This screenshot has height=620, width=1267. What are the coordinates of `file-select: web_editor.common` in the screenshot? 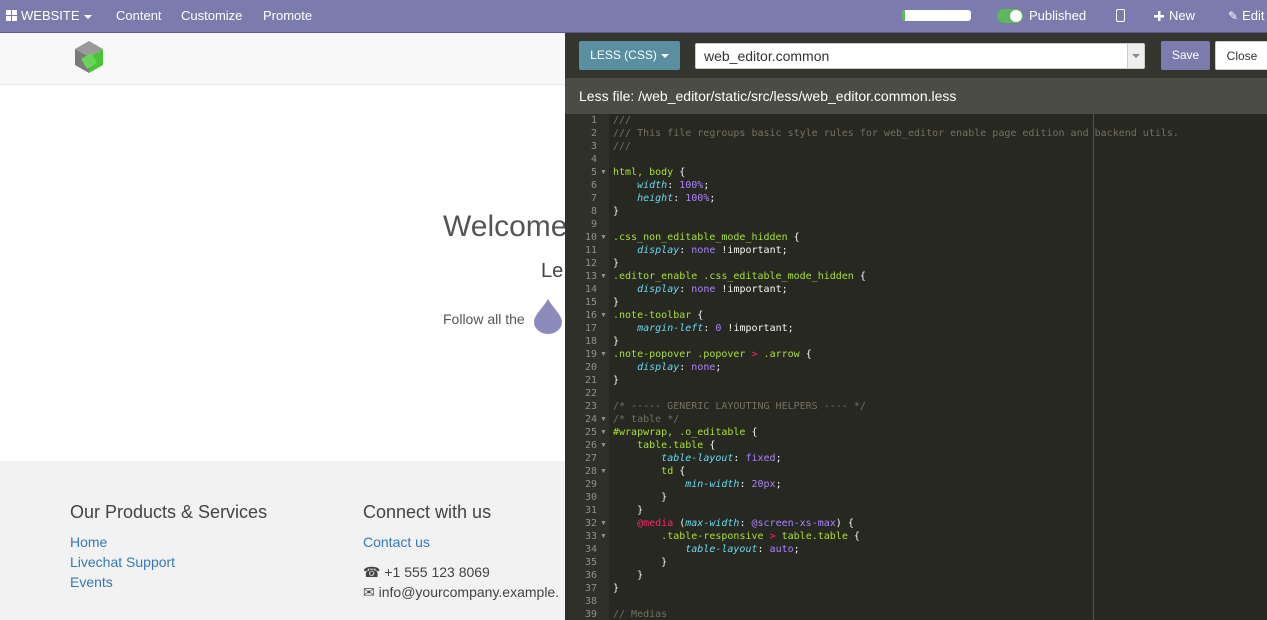 It's located at (920, 56).